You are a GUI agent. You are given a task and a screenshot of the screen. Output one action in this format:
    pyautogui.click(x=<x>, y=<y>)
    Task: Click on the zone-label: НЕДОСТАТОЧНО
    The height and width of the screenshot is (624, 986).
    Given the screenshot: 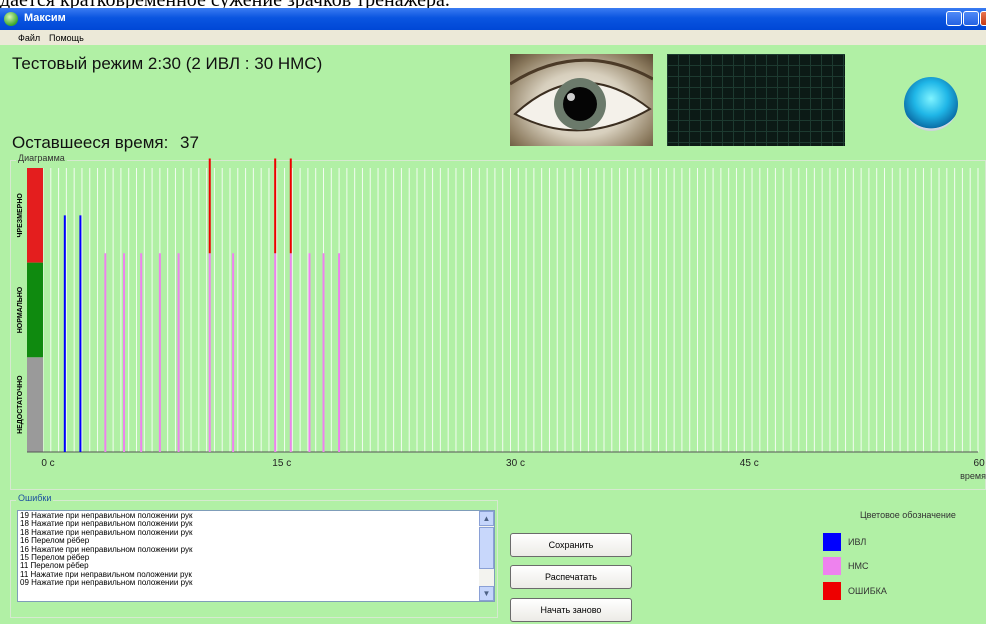 What is the action you would take?
    pyautogui.click(x=20, y=404)
    